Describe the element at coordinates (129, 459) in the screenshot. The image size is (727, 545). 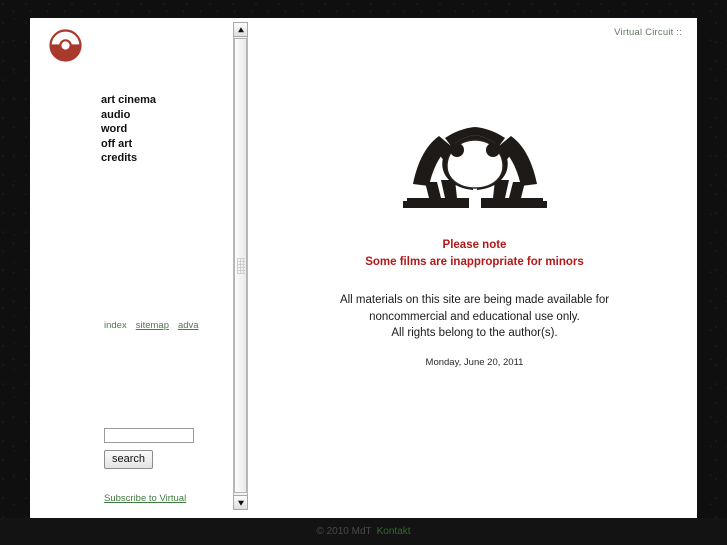
I see `search-button: search` at that location.